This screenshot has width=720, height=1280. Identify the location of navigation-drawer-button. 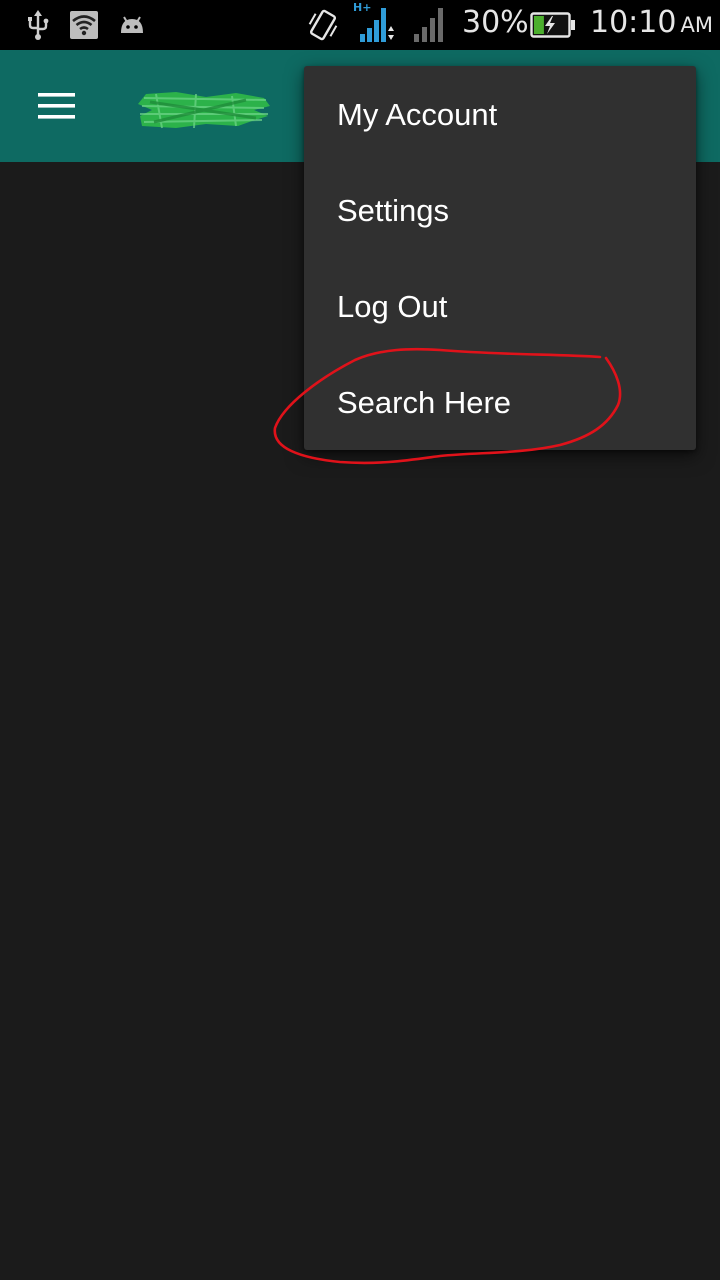
(56, 106).